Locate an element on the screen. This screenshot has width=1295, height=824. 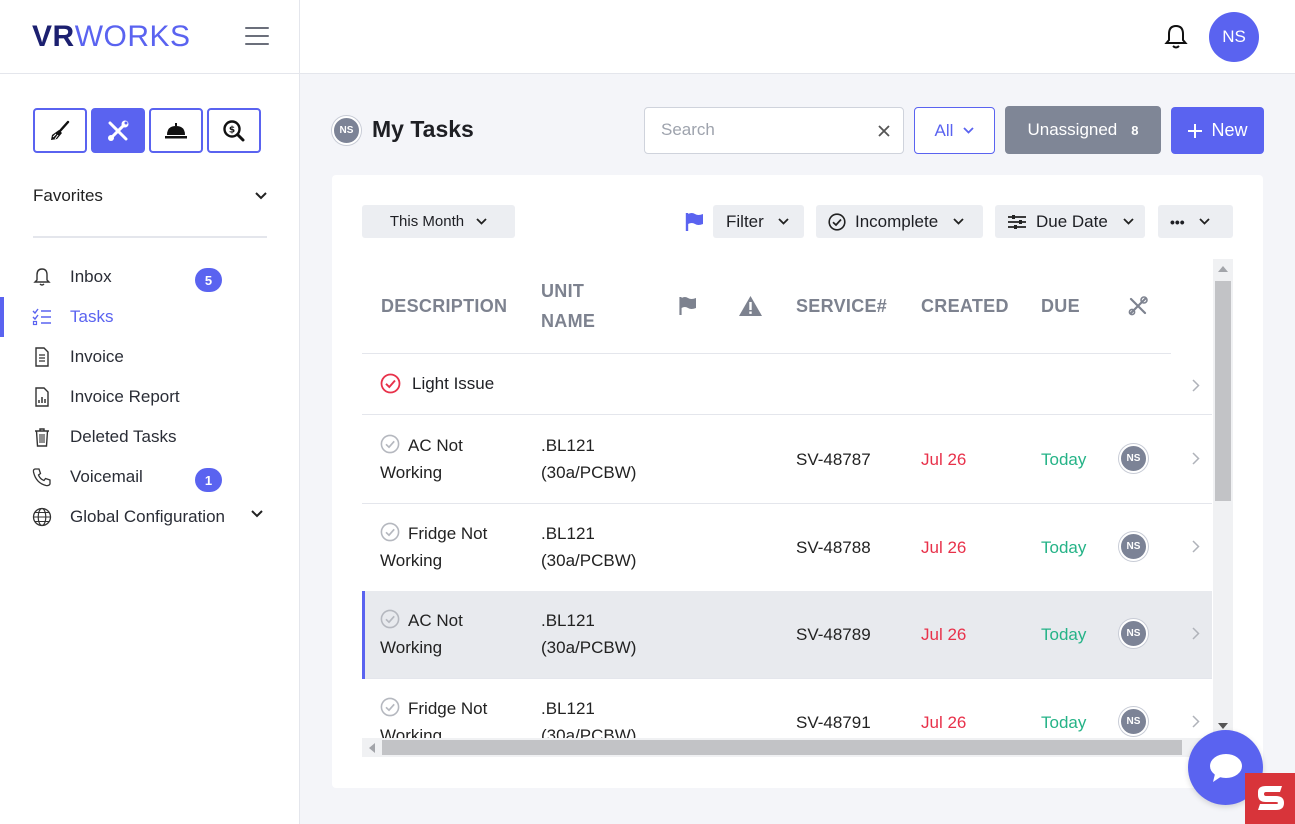
page-owner-avatar: NS is located at coordinates (346, 130).